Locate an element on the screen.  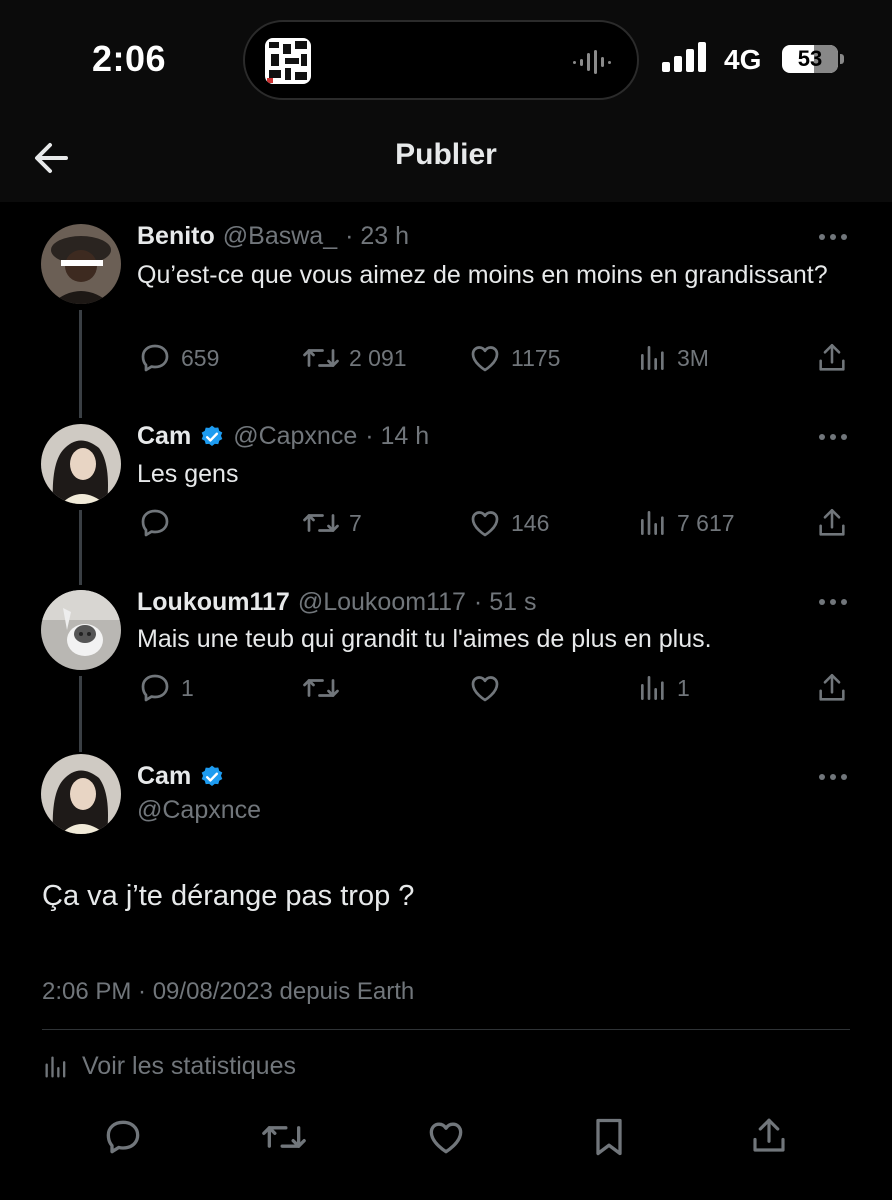
page-title: Publier is located at coordinates (446, 154).